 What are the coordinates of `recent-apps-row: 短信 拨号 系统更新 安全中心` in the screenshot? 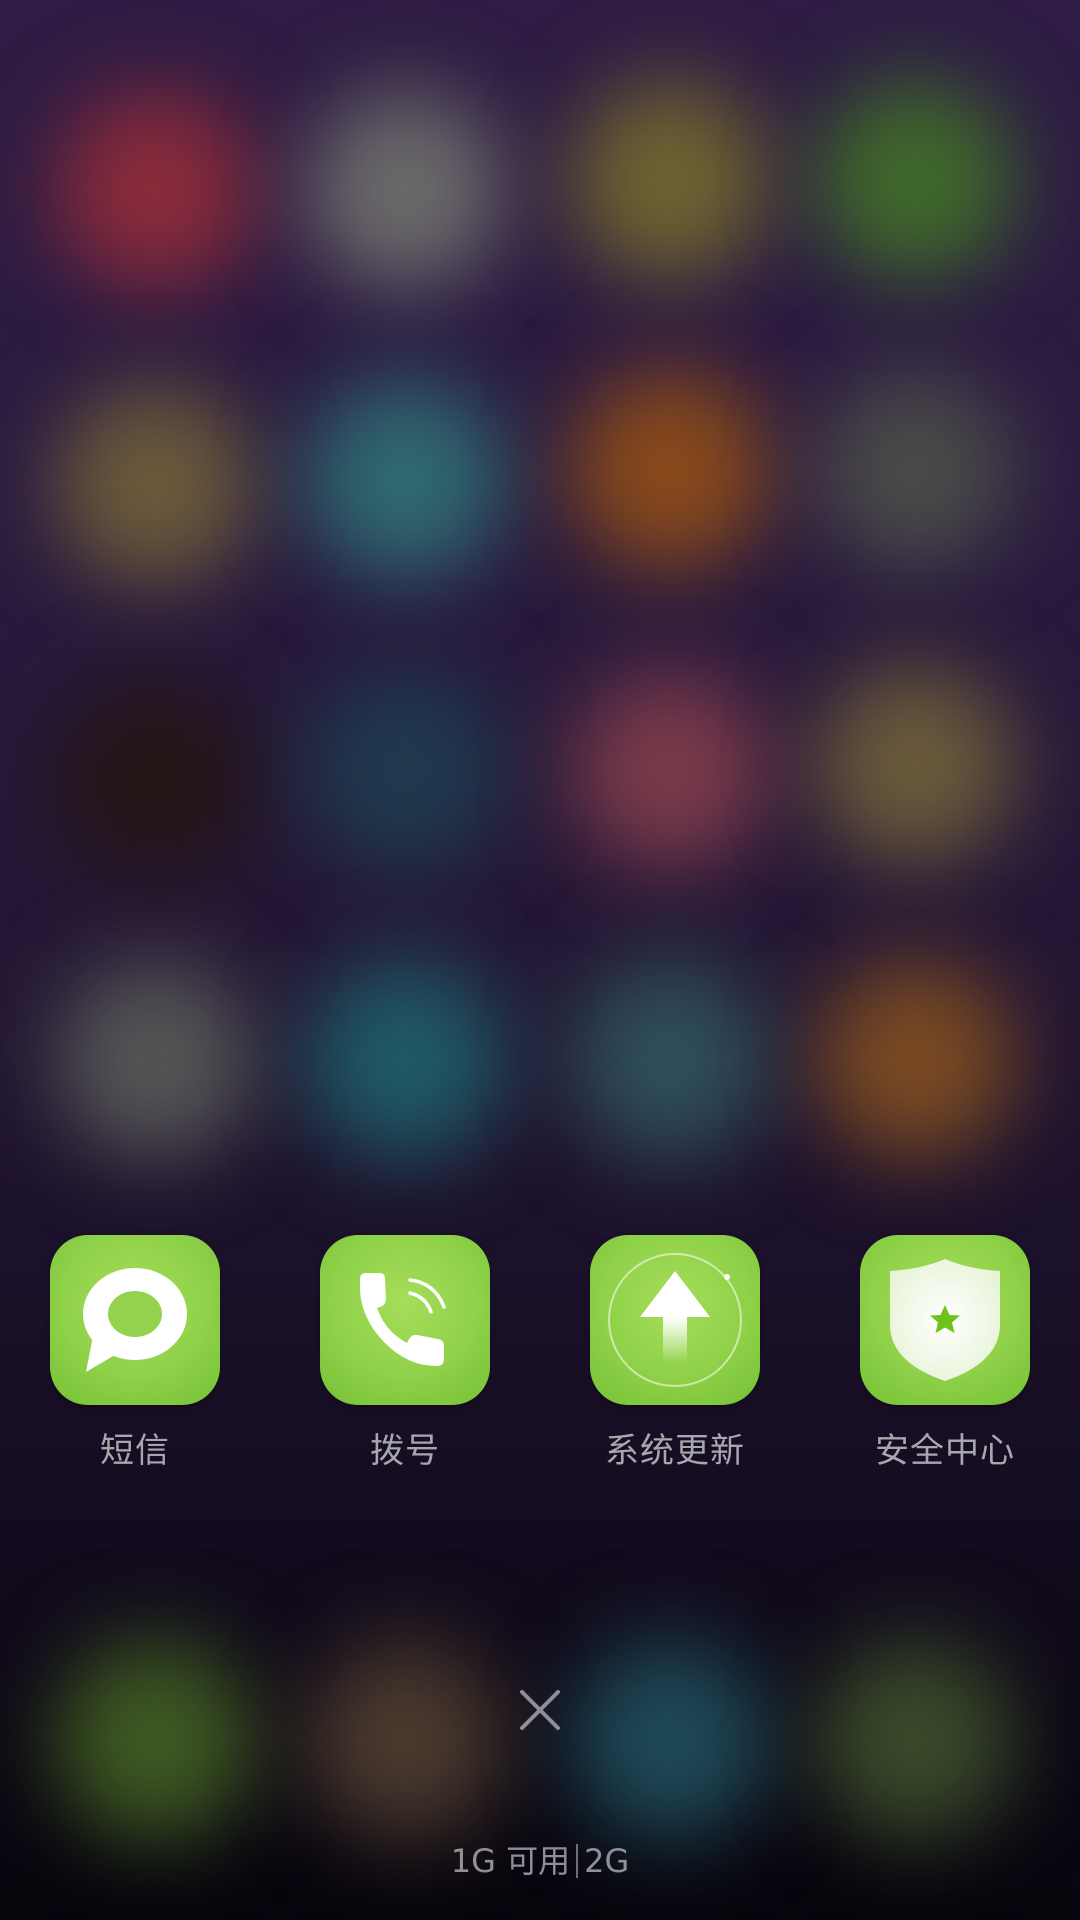 It's located at (540, 1355).